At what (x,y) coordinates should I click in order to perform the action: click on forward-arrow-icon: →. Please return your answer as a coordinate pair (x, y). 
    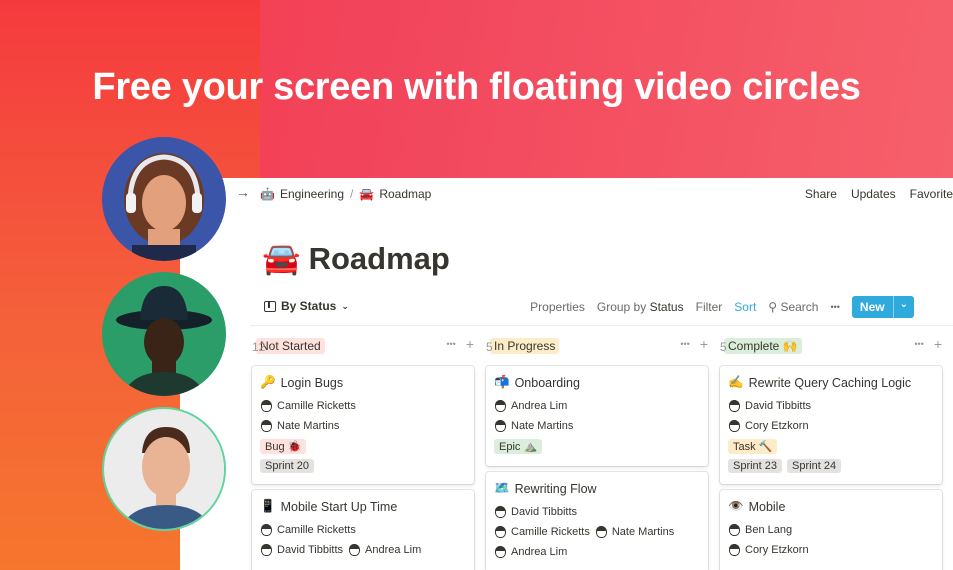
    Looking at the image, I should click on (243, 192).